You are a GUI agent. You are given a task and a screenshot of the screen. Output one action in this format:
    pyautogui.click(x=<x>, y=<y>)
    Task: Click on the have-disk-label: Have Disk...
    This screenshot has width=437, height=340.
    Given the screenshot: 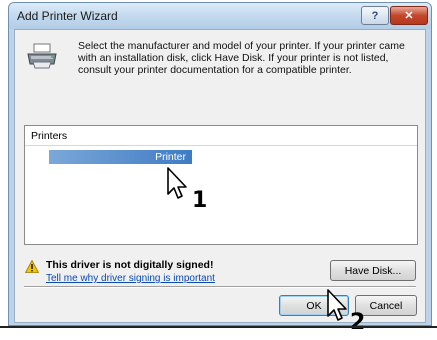 What is the action you would take?
    pyautogui.click(x=373, y=270)
    